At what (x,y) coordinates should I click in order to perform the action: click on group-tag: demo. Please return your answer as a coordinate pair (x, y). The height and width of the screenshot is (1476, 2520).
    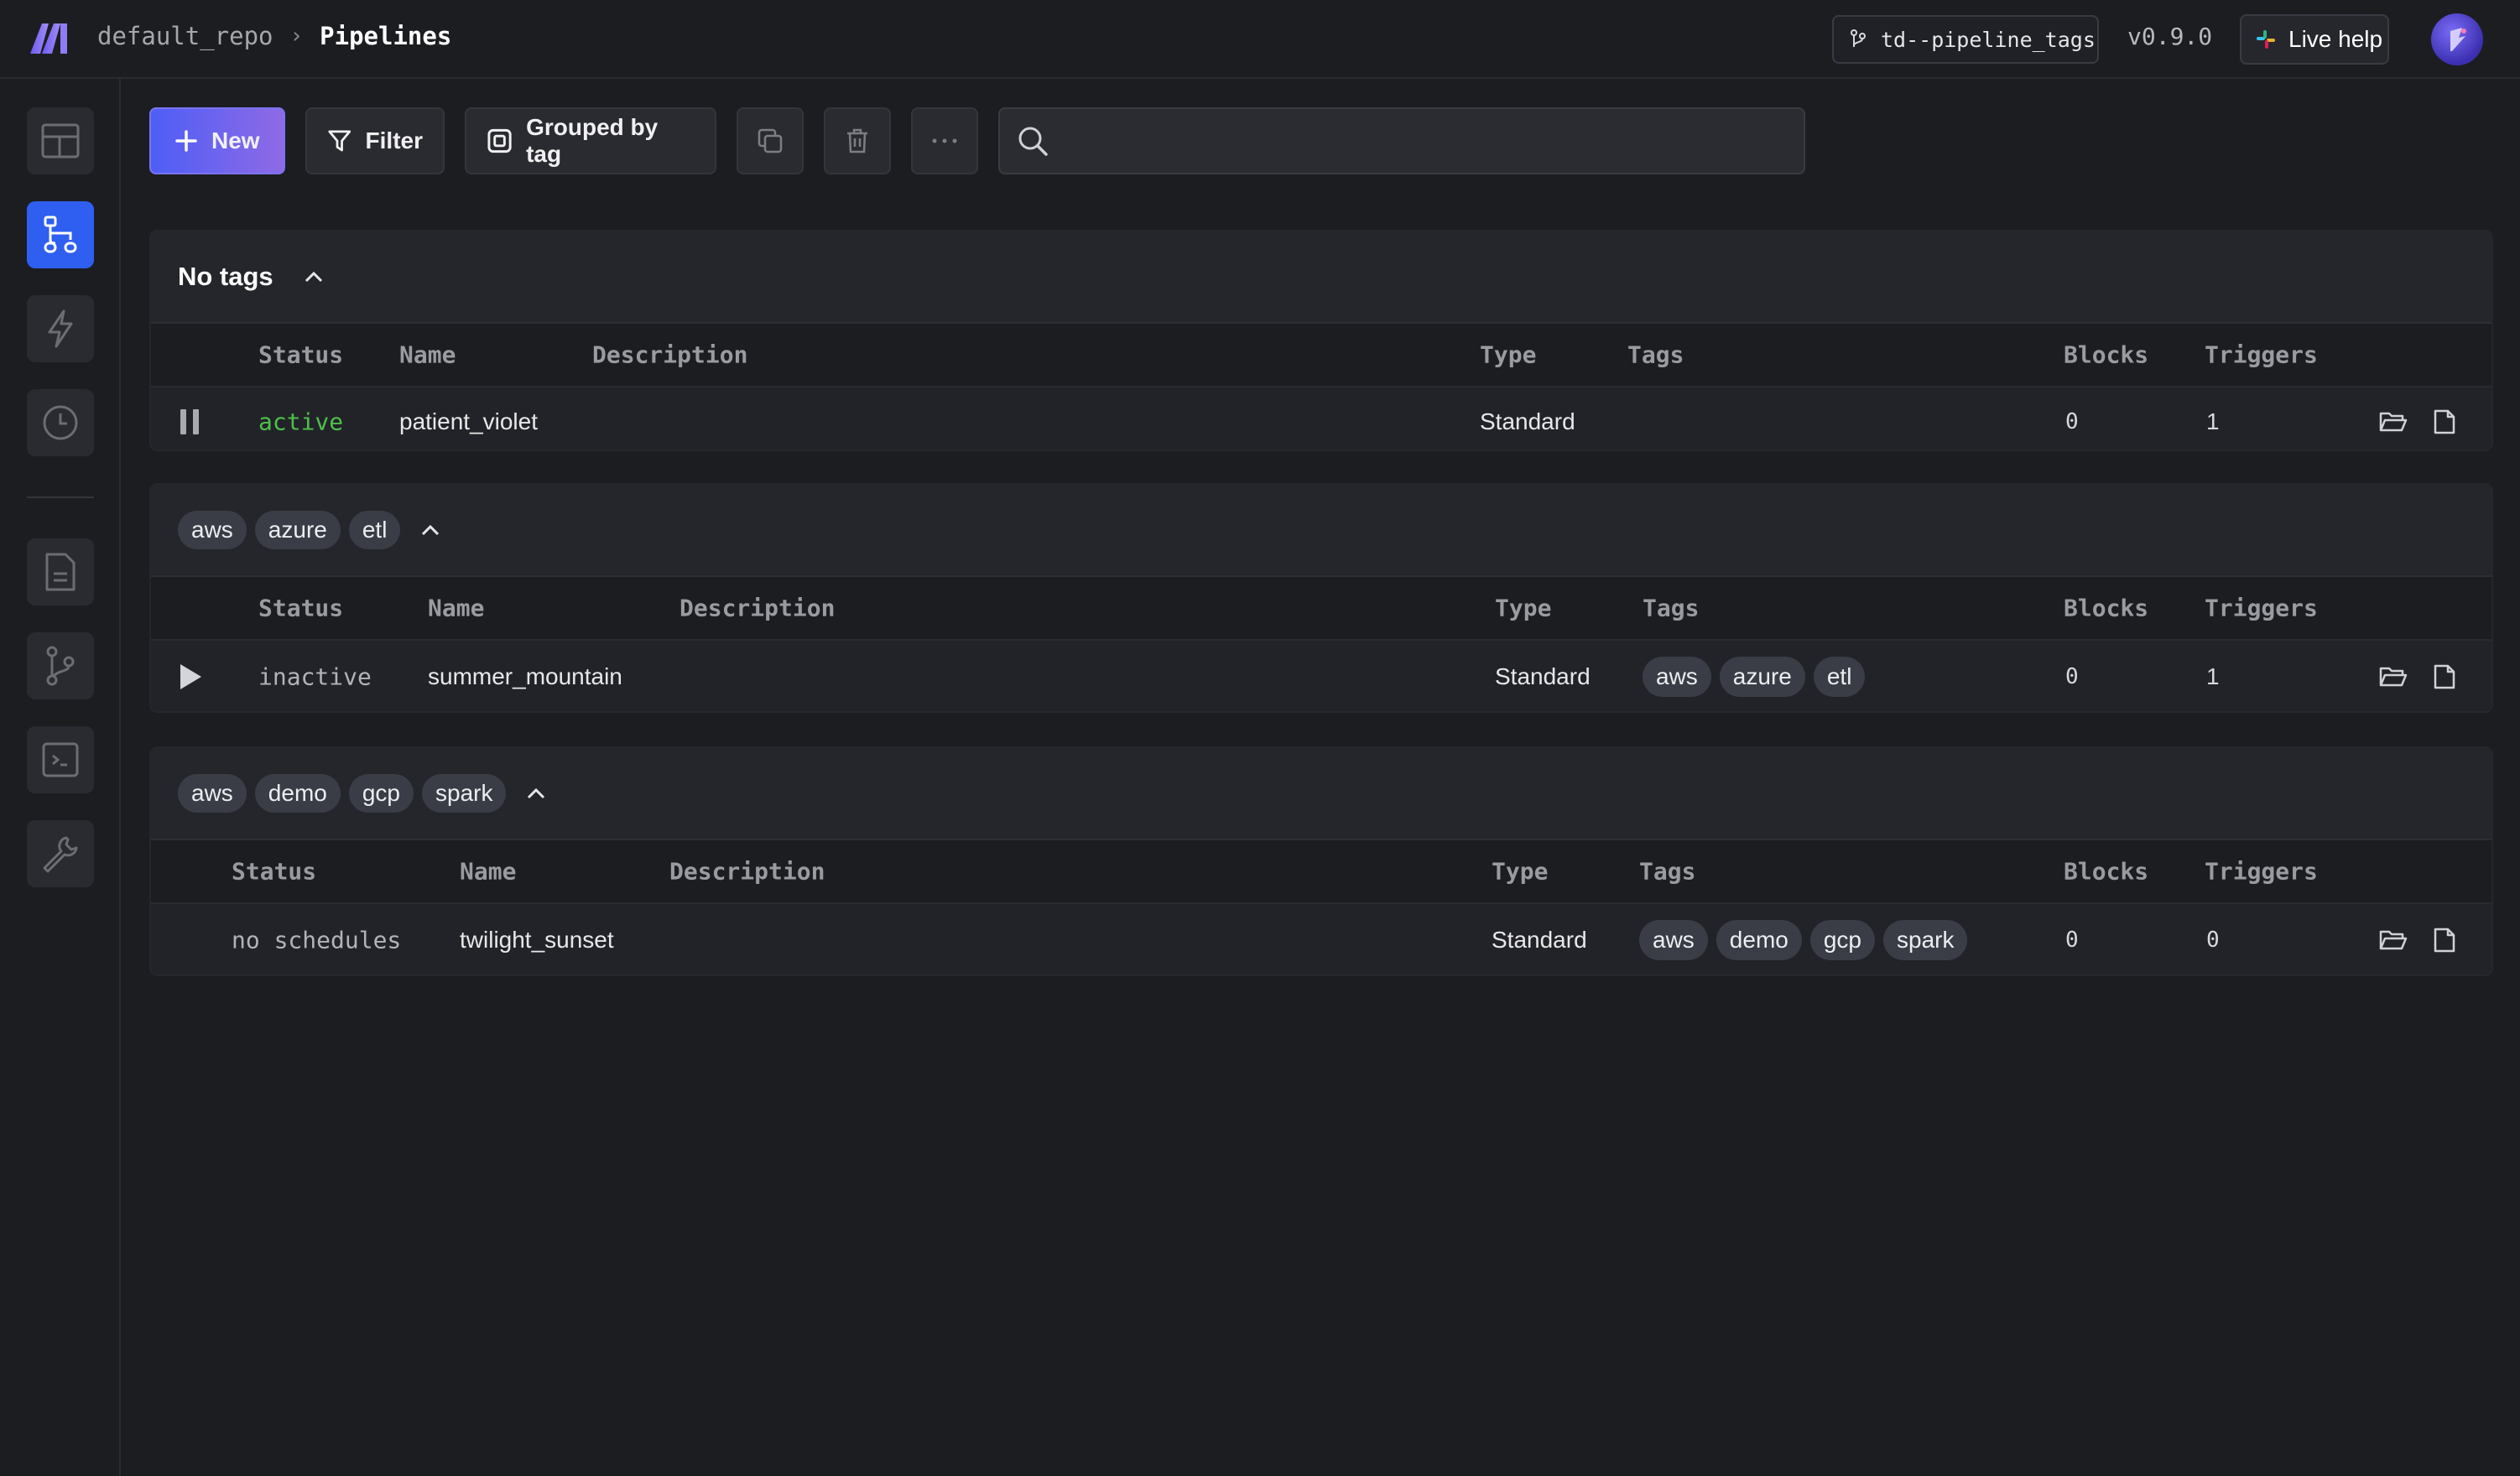
    Looking at the image, I should click on (297, 793).